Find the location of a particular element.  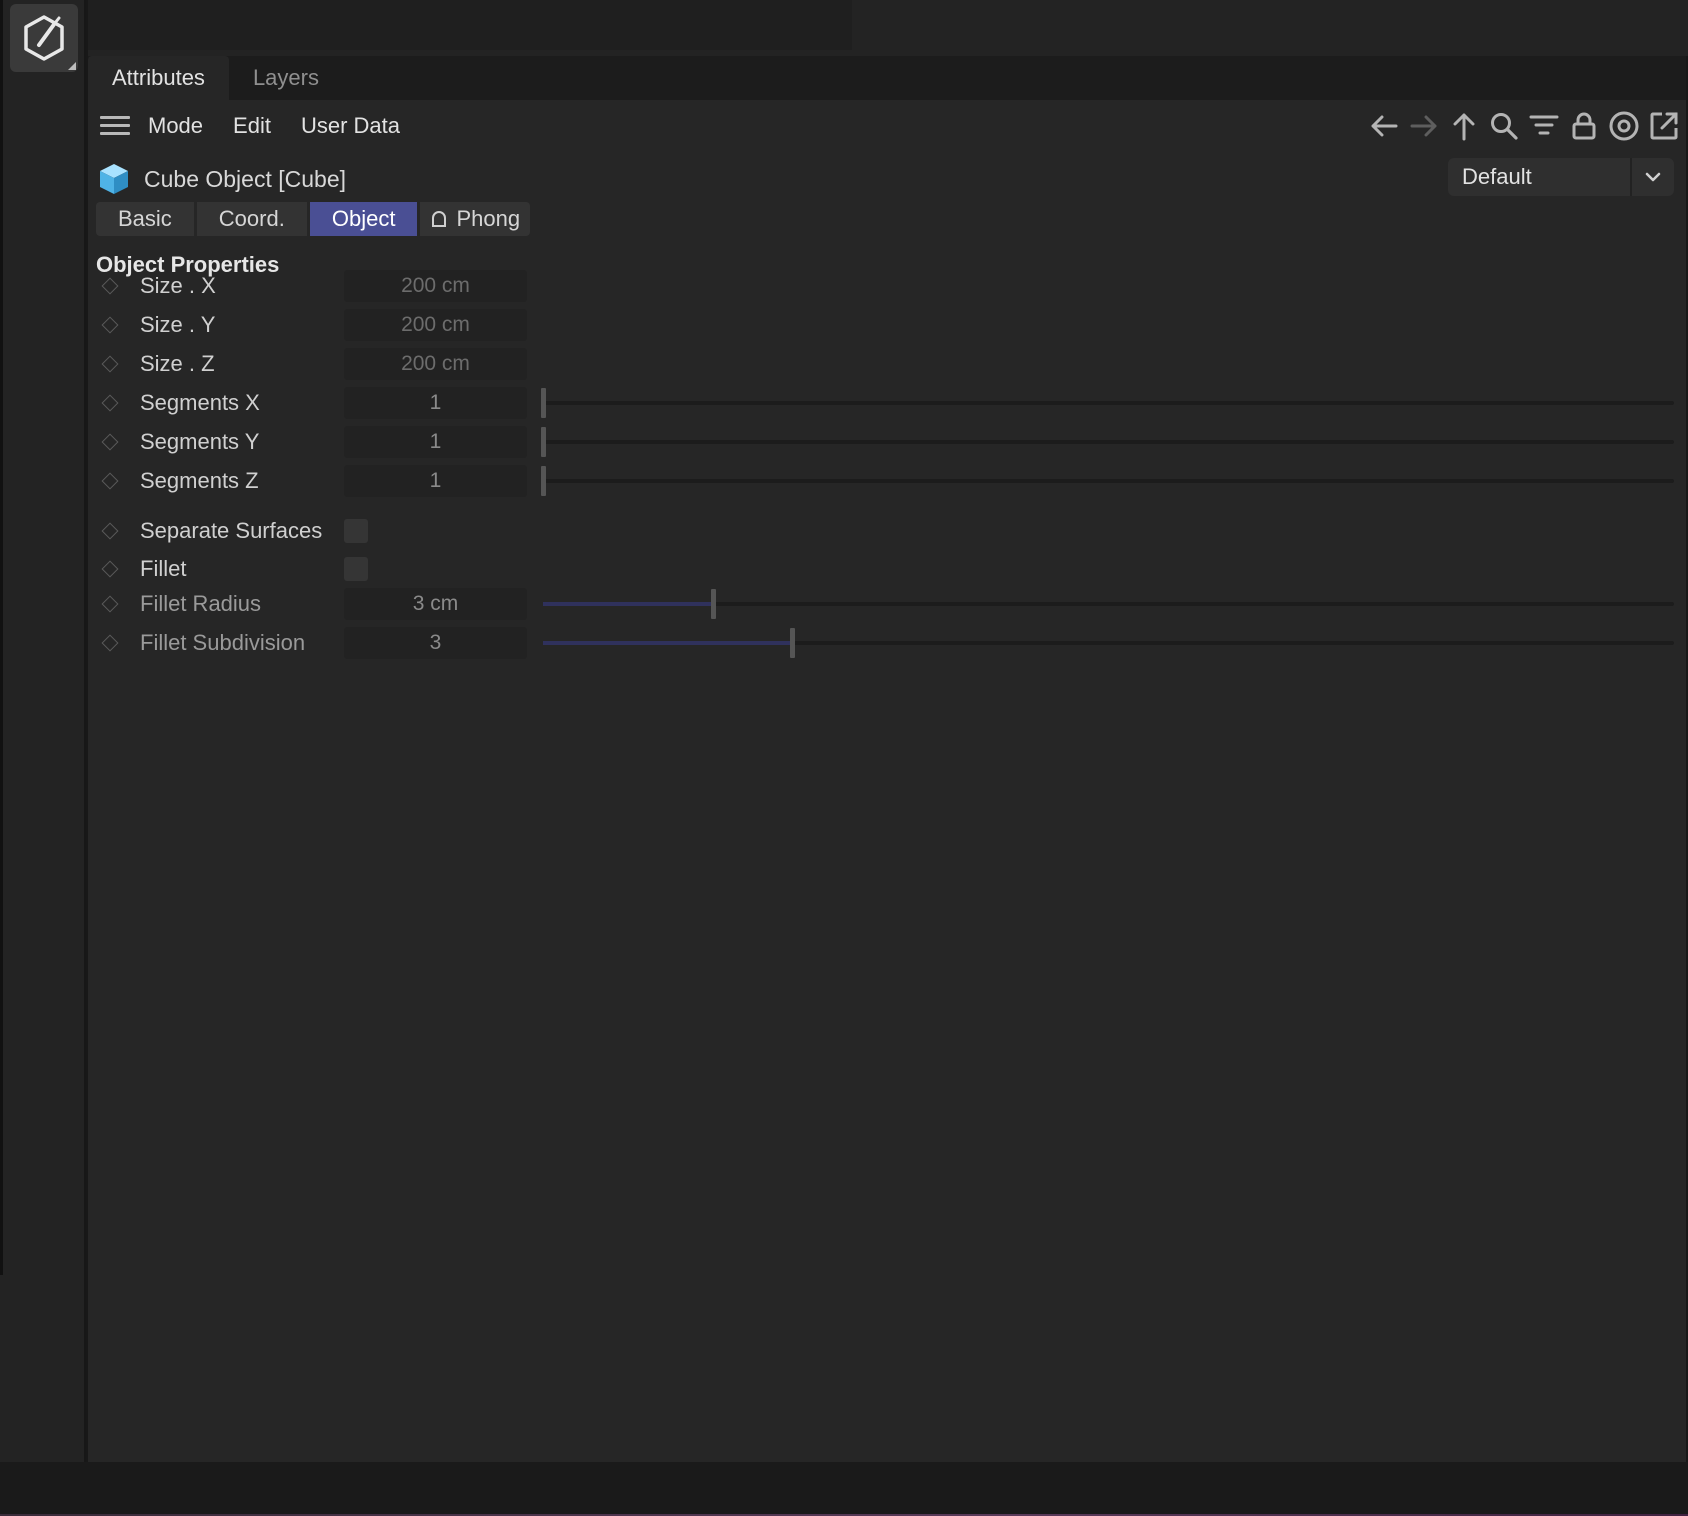

prop-row-fillet-radius: Fillet Radius 3 cm is located at coordinates (887, 604).